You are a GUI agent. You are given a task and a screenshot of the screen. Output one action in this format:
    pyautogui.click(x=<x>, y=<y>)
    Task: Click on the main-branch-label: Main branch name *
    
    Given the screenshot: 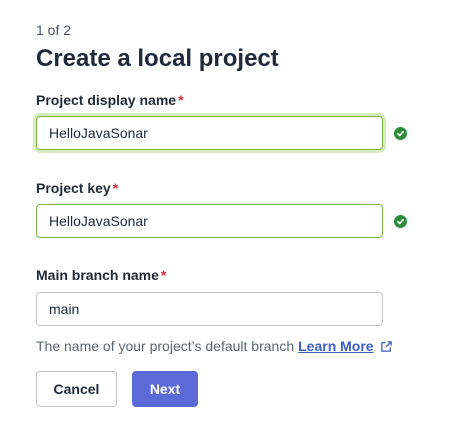 What is the action you would take?
    pyautogui.click(x=101, y=275)
    